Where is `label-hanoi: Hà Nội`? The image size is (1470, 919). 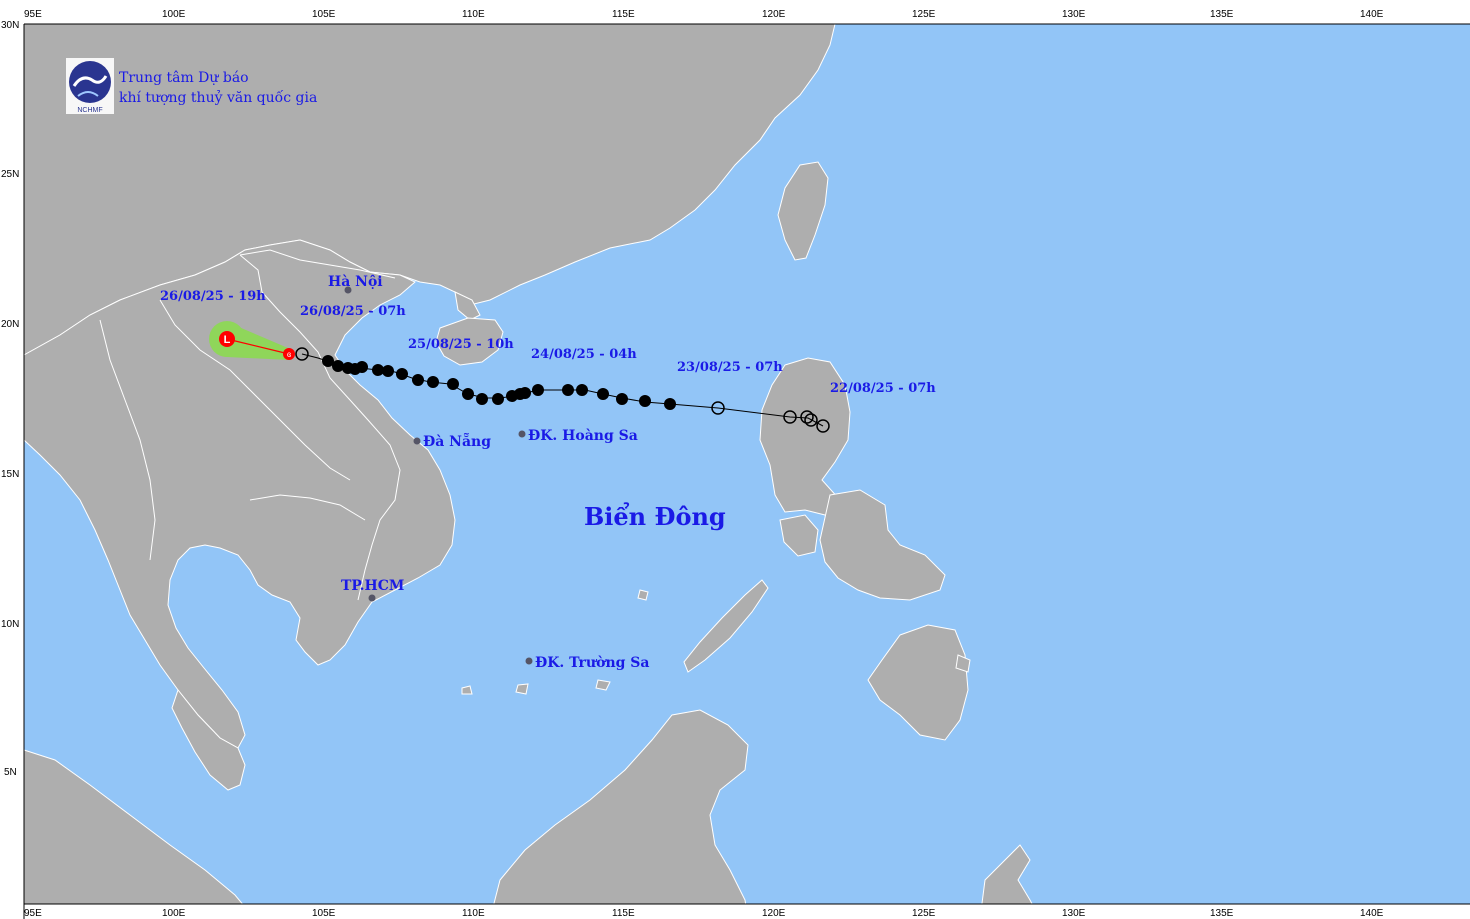 label-hanoi: Hà Nội is located at coordinates (355, 282).